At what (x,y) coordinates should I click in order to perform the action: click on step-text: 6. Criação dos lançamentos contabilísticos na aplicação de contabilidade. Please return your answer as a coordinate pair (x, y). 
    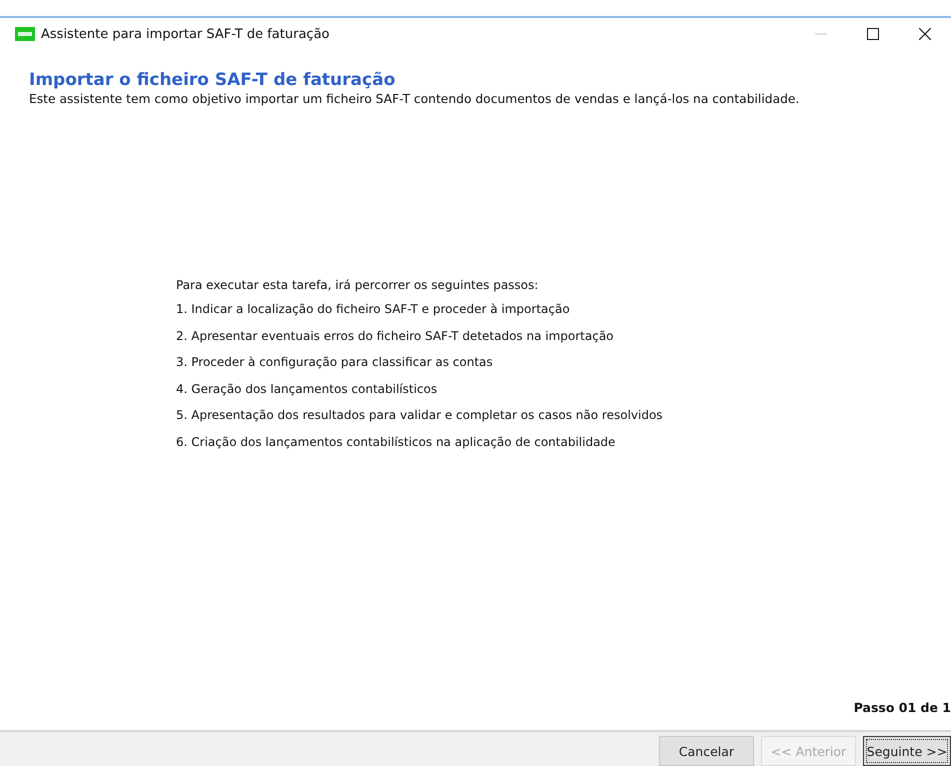
    Looking at the image, I should click on (396, 442).